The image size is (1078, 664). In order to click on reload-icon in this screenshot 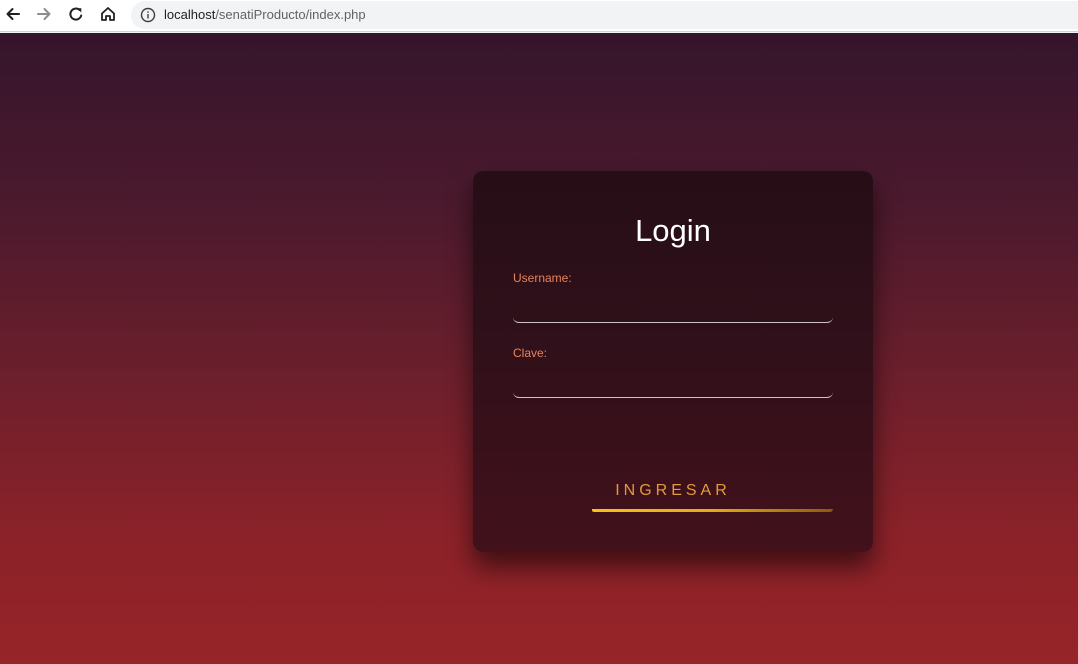, I will do `click(76, 14)`.